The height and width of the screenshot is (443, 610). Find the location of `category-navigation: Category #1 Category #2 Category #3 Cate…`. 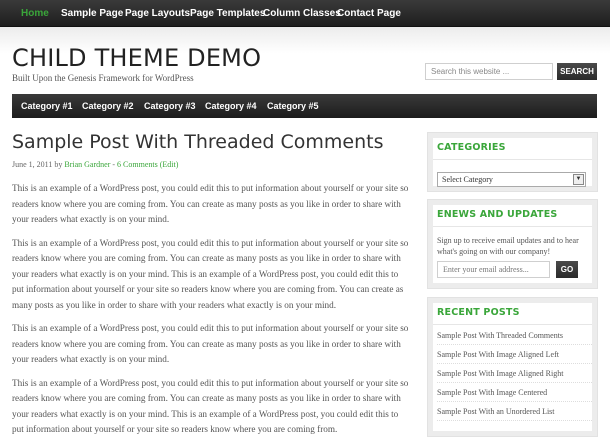

category-navigation: Category #1 Category #2 Category #3 Cate… is located at coordinates (304, 106).